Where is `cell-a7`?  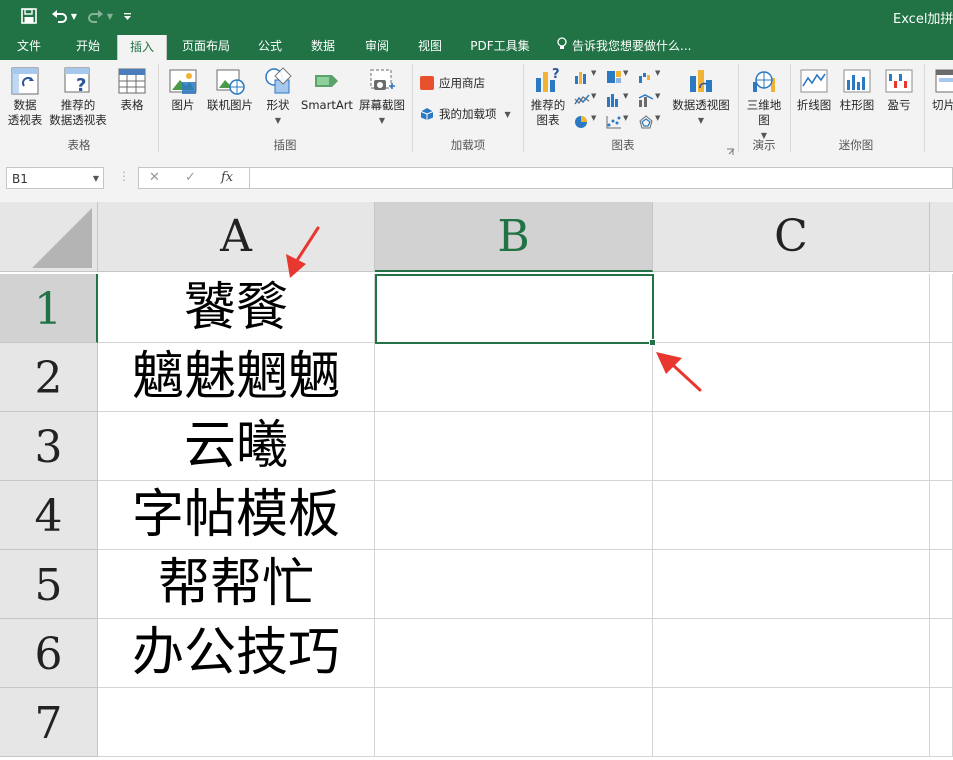 cell-a7 is located at coordinates (236, 722).